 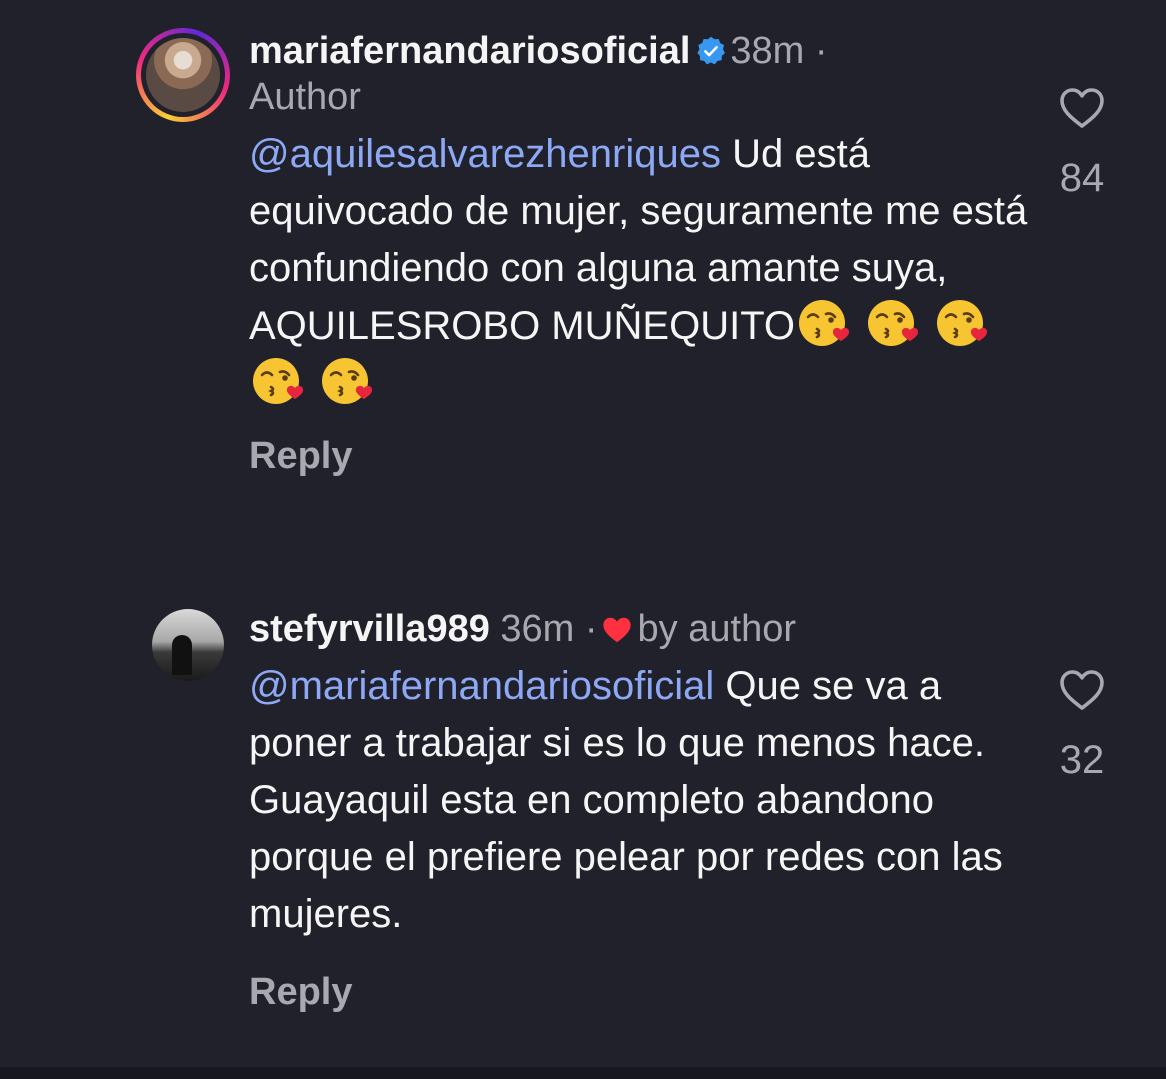 What do you see at coordinates (485, 154) in the screenshot?
I see `mention-link: @aquilesalvarezhenriques` at bounding box center [485, 154].